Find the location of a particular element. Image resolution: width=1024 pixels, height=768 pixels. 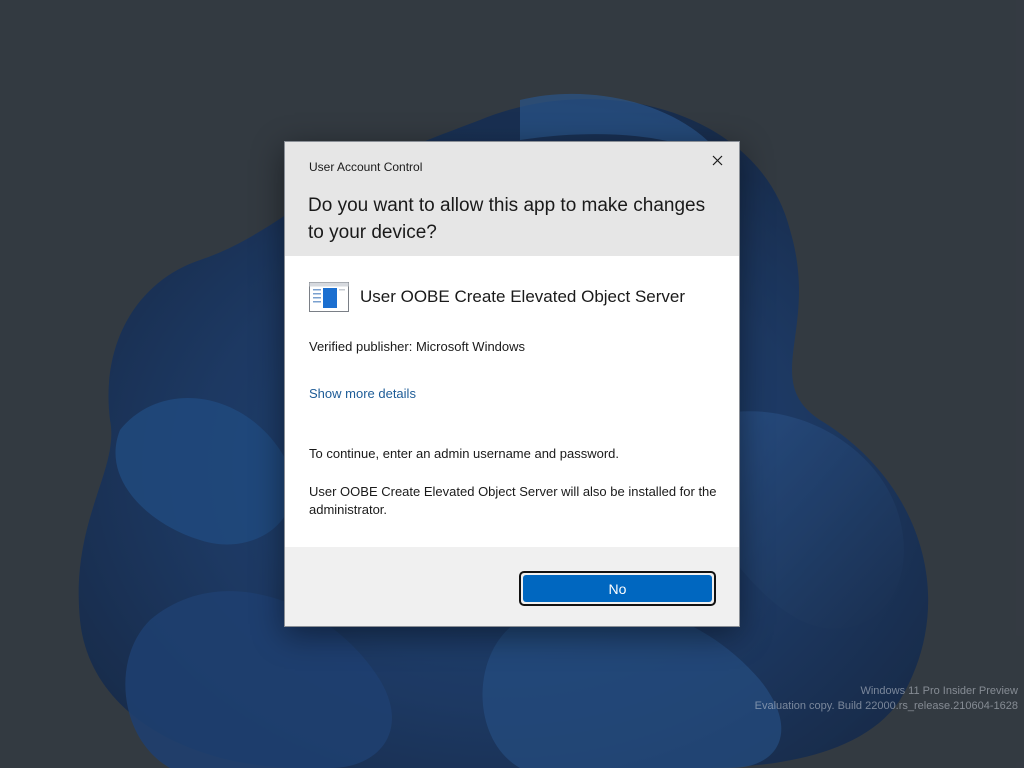

dialog-footer: No is located at coordinates (512, 586).